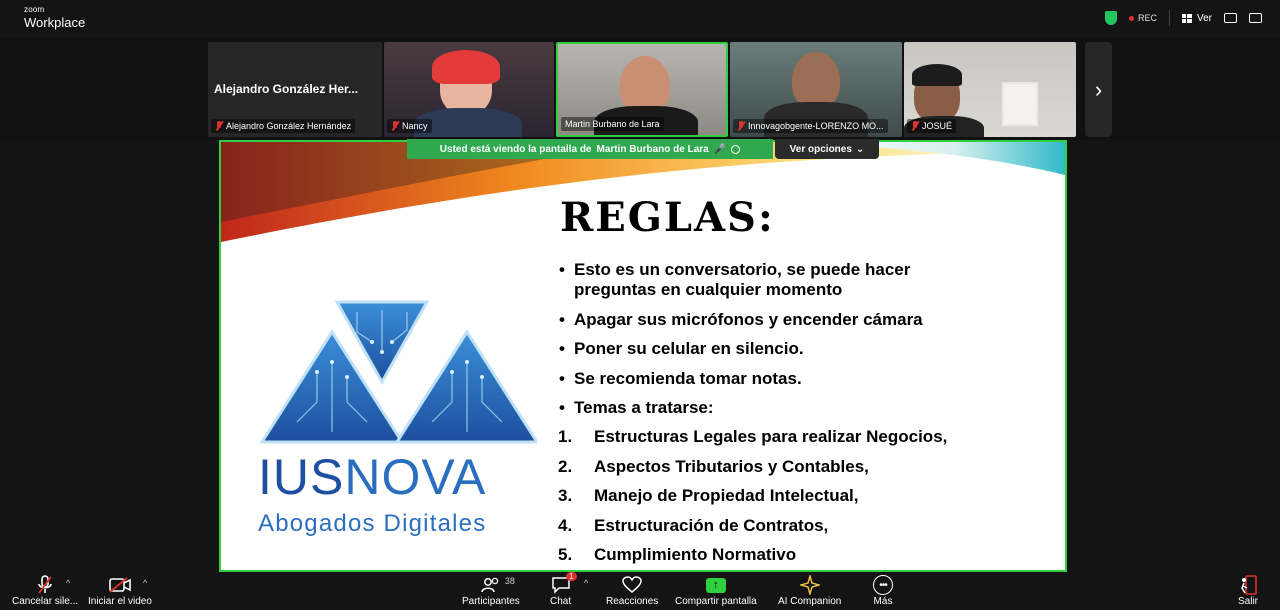 This screenshot has width=1280, height=610. Describe the element at coordinates (1131, 18) in the screenshot. I see `recording-dot-icon` at that location.